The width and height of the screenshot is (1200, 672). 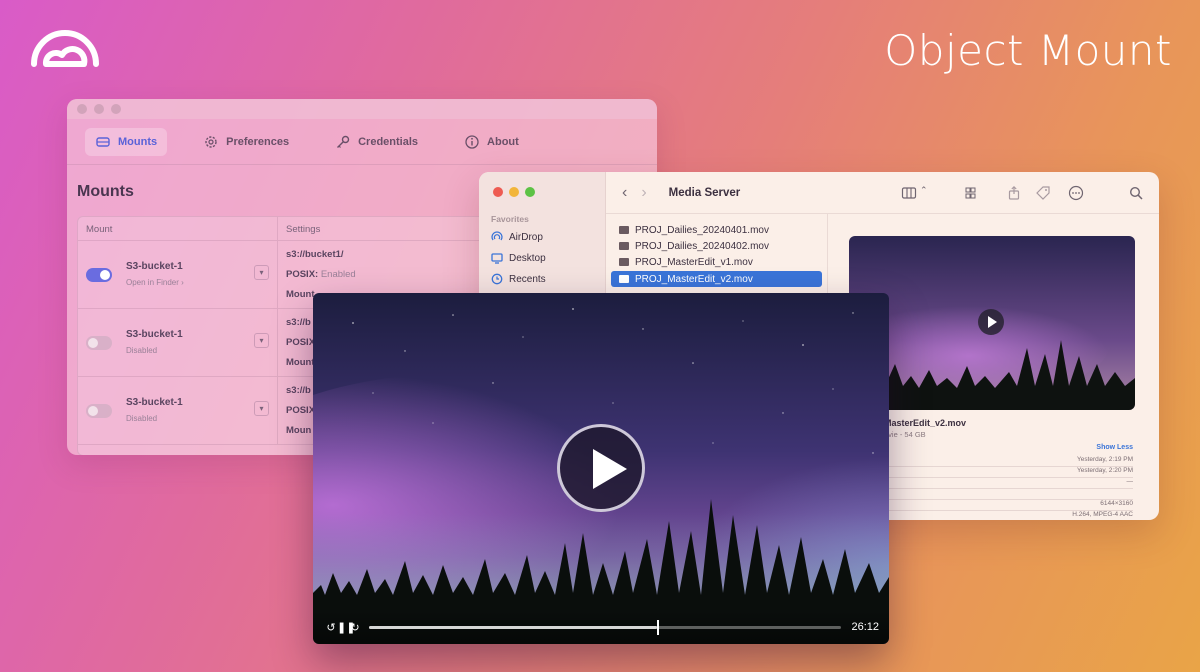 What do you see at coordinates (303, 229) in the screenshot?
I see `column-header-settings: Settings` at bounding box center [303, 229].